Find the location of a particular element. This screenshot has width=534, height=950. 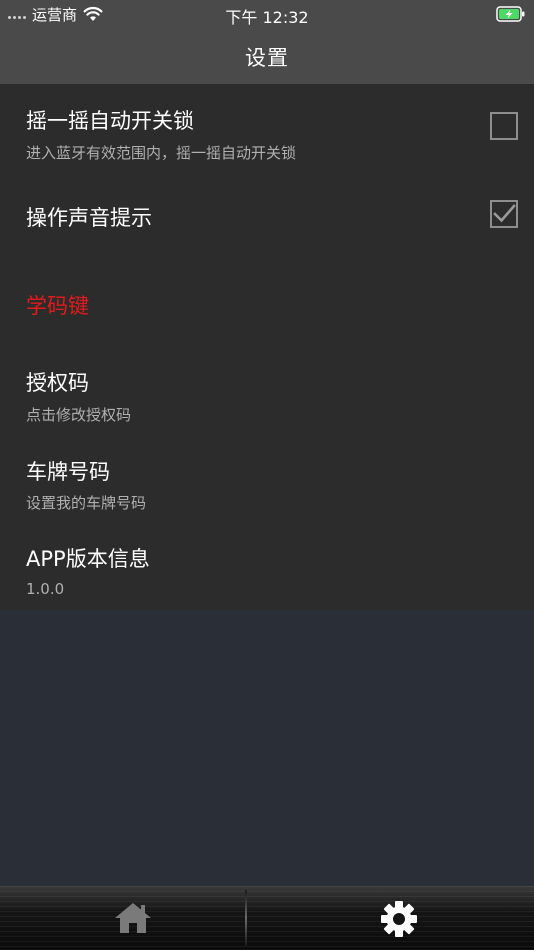

status-time: 下午 12:32 is located at coordinates (267, 17).